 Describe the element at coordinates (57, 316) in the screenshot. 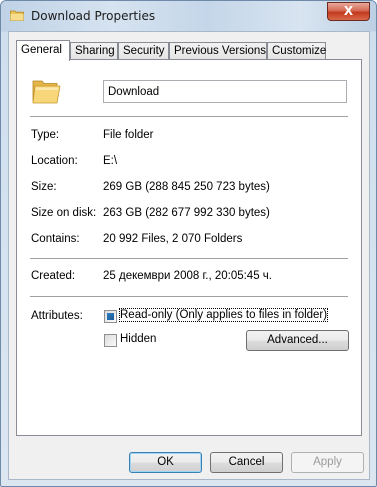

I see `attributes-label: Attributes:` at that location.